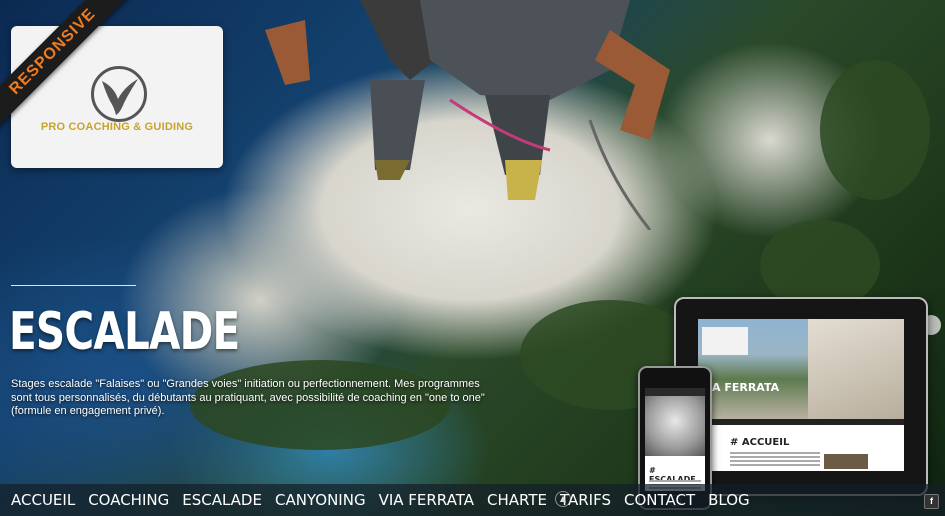 This screenshot has width=945, height=516. Describe the element at coordinates (320, 500) in the screenshot. I see `nav-item-canyoning: CANYONING` at that location.